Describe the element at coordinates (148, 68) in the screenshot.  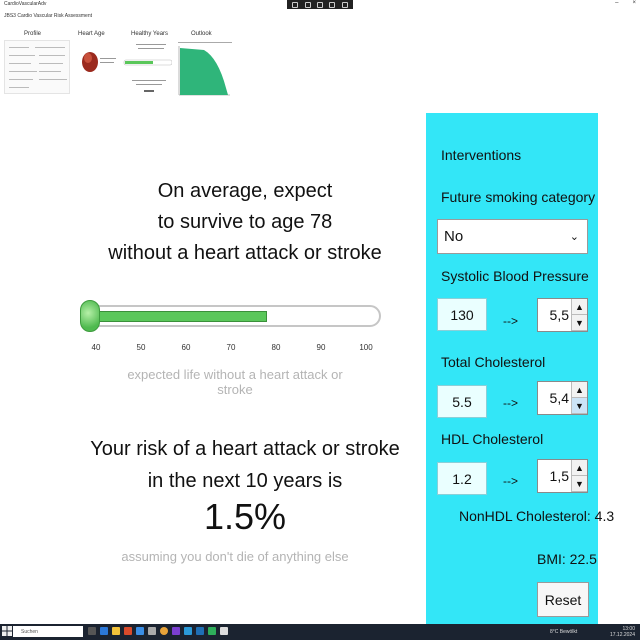
I see `healthy-years-preview` at that location.